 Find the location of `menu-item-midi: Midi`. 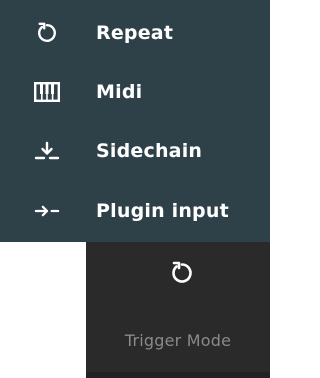

menu-item-midi: Midi is located at coordinates (135, 92).